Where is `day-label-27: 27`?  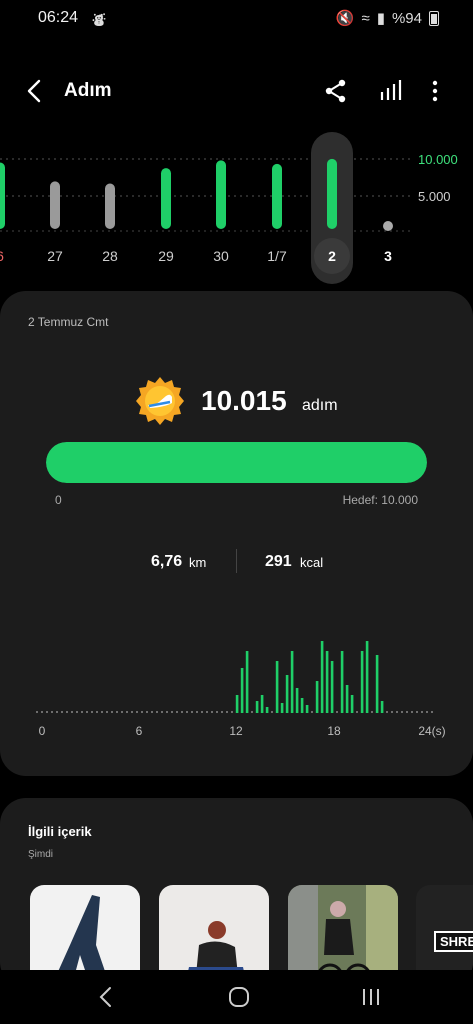
day-label-27: 27 is located at coordinates (55, 256).